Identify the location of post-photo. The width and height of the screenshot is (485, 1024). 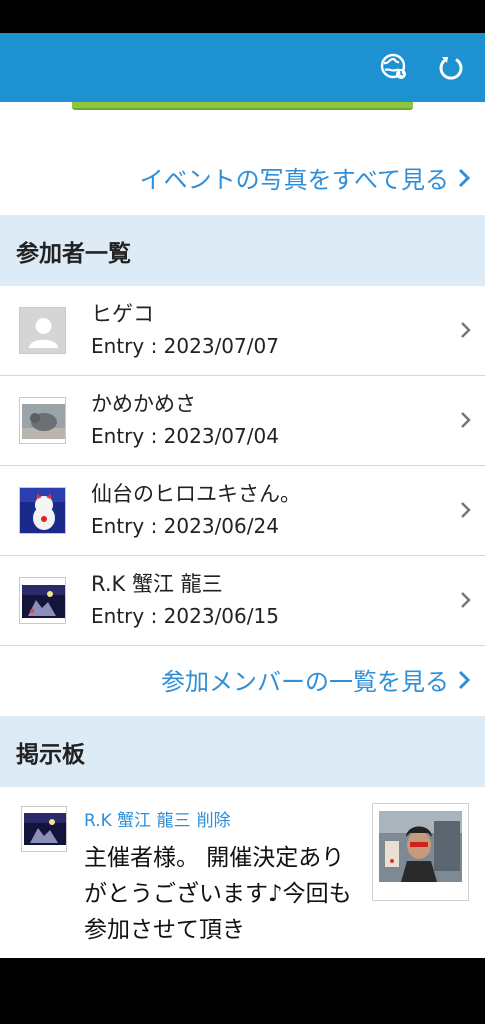
(420, 852).